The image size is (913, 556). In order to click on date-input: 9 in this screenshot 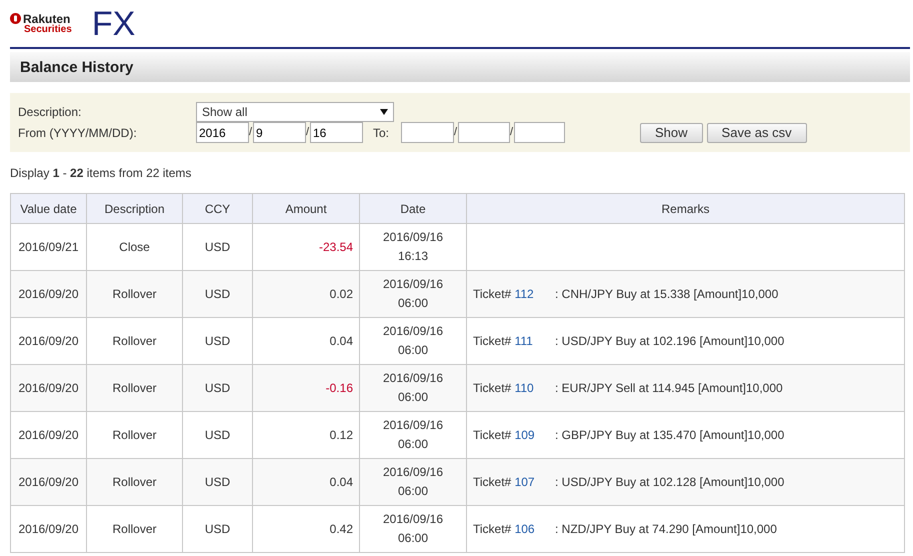, I will do `click(279, 132)`.